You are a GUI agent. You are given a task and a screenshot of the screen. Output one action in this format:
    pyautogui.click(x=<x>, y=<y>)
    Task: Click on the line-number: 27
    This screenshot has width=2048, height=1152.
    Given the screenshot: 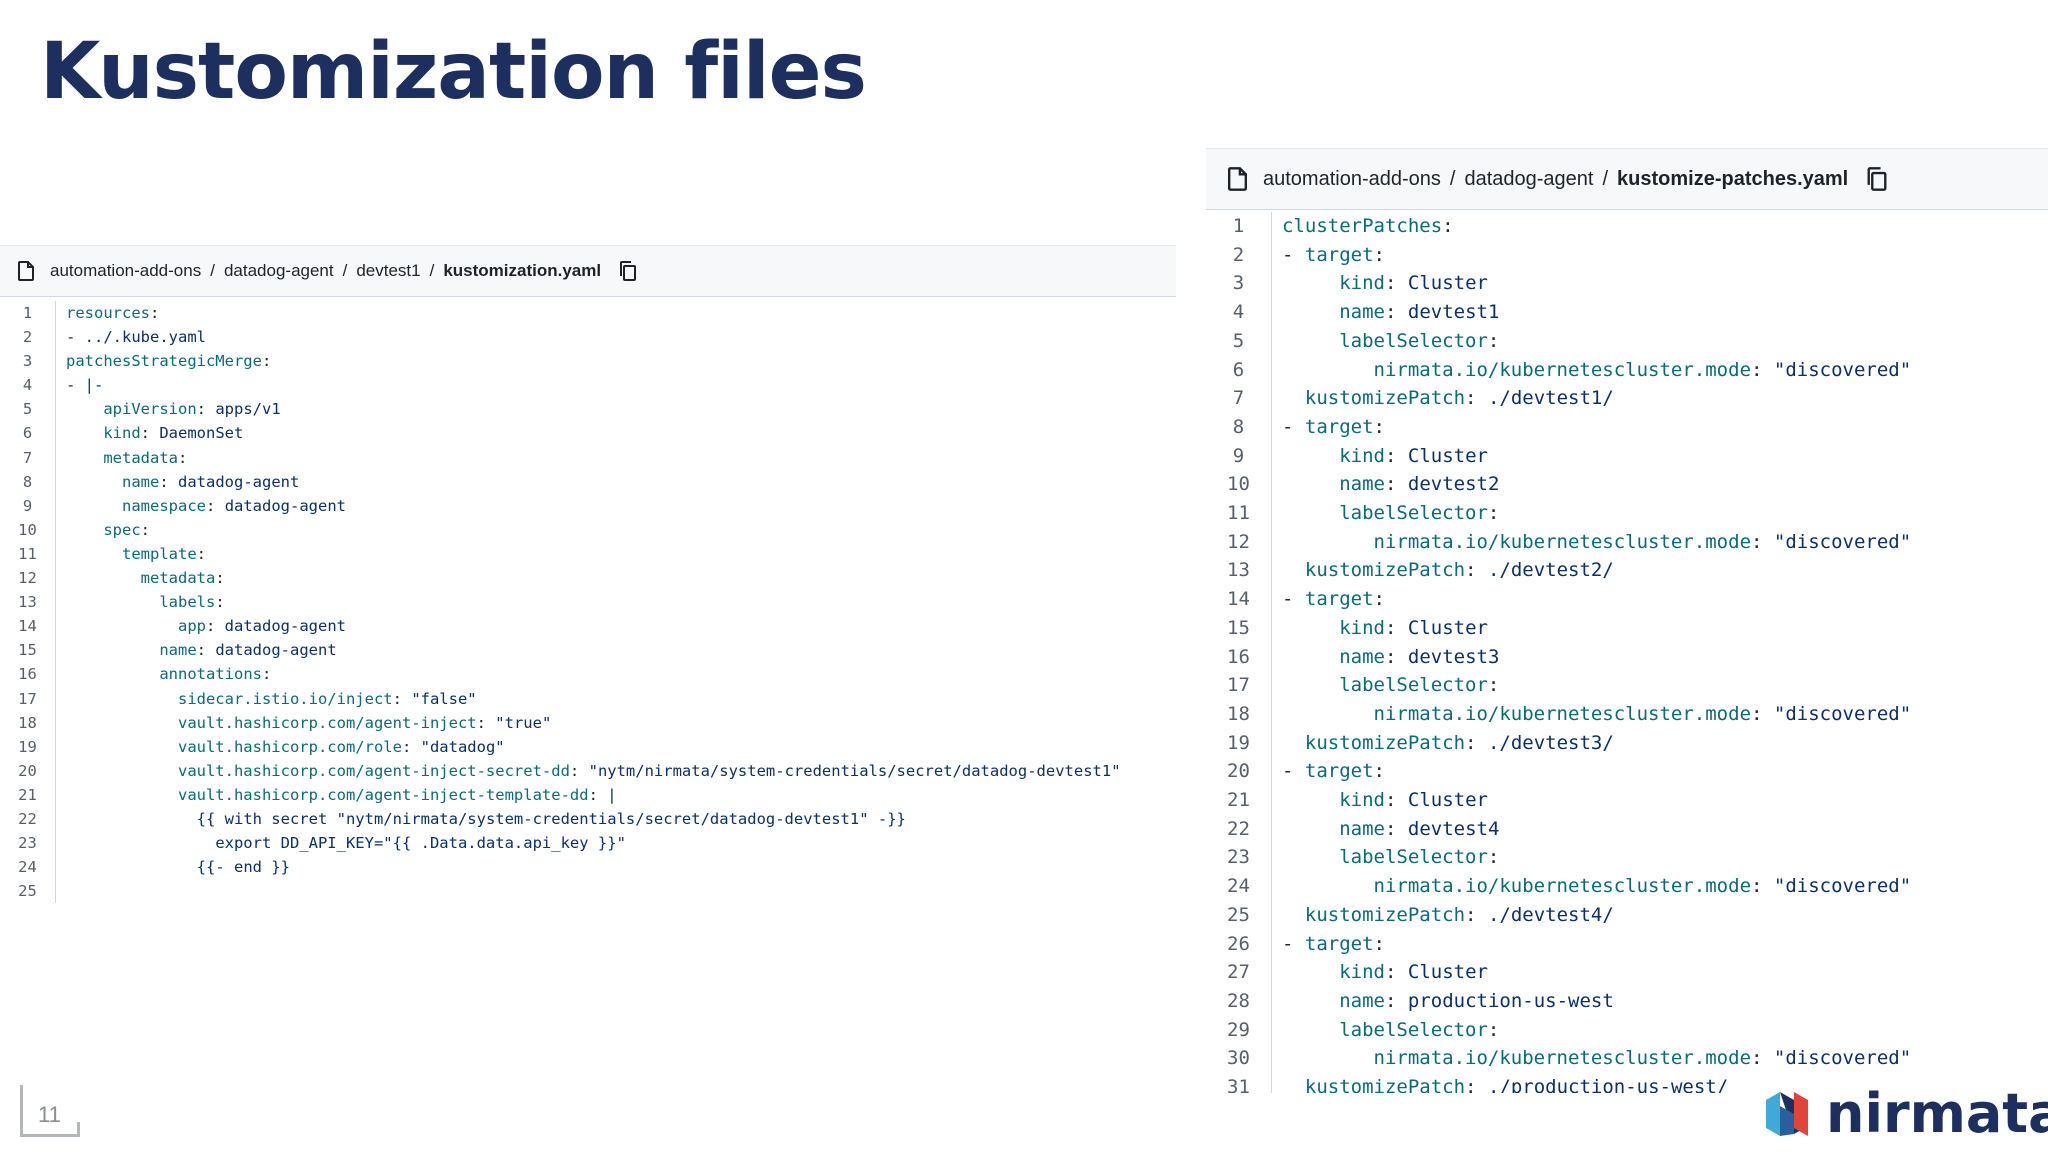 What is the action you would take?
    pyautogui.click(x=1239, y=972)
    